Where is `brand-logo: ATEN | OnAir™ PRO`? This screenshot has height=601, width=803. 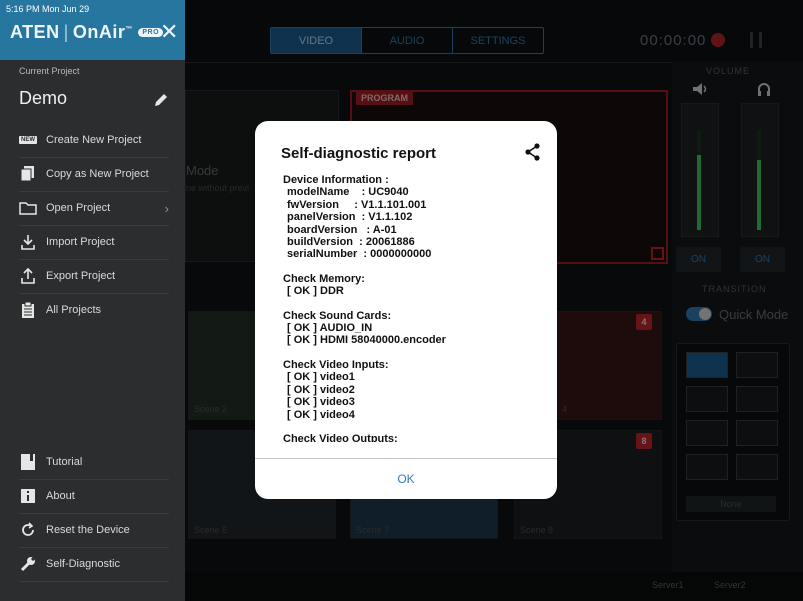
brand-logo: ATEN | OnAir™ PRO is located at coordinates (87, 32).